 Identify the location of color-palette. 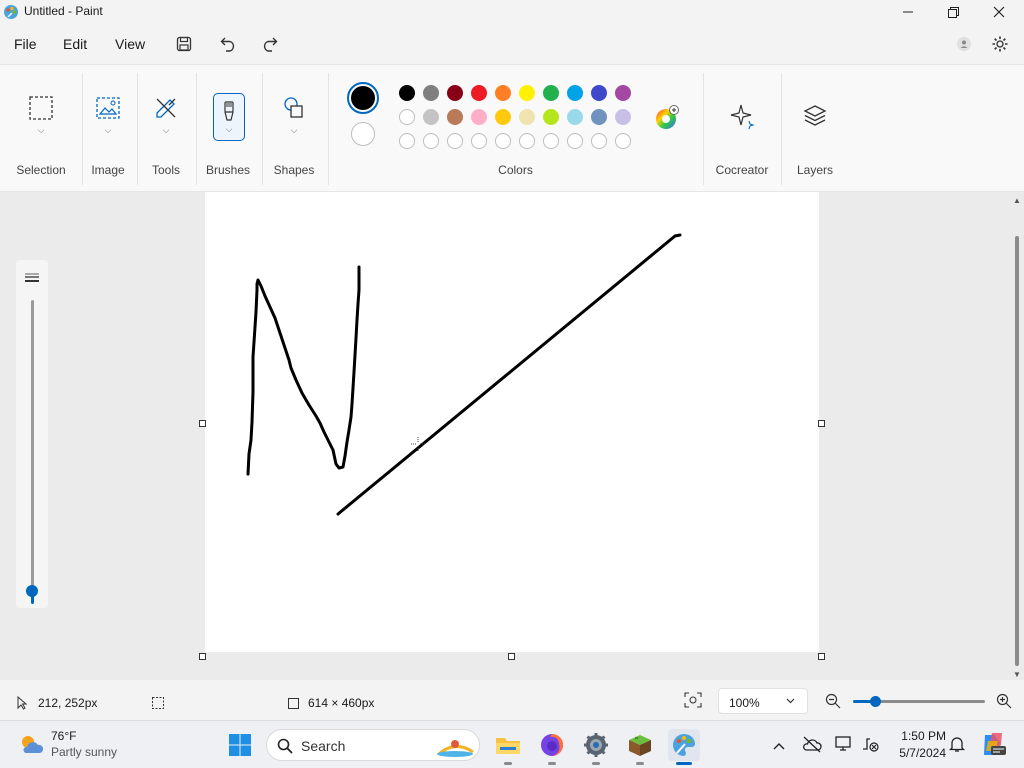
(515, 115).